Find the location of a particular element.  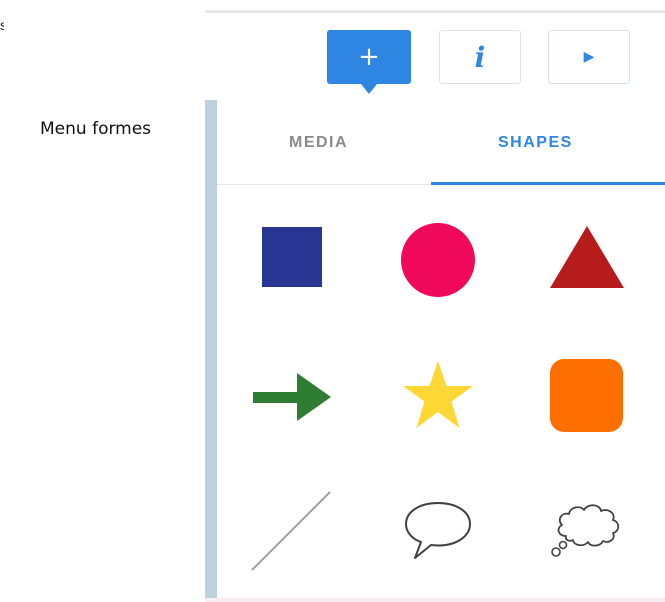

arrow-right-icon is located at coordinates (292, 397).